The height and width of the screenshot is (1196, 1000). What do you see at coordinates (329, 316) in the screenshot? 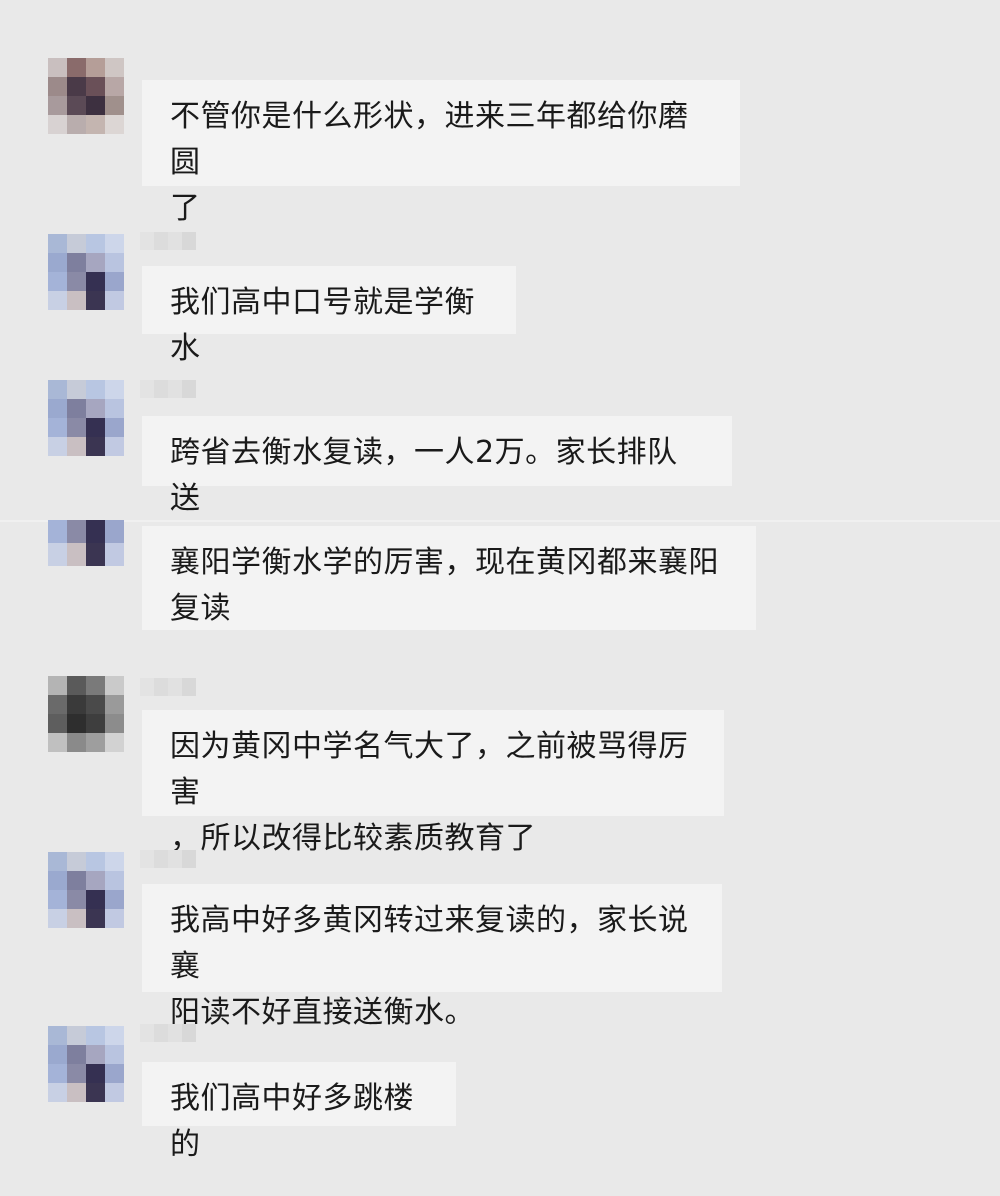
I see `message-bubble: 我们高中口号就是学衡水` at bounding box center [329, 316].